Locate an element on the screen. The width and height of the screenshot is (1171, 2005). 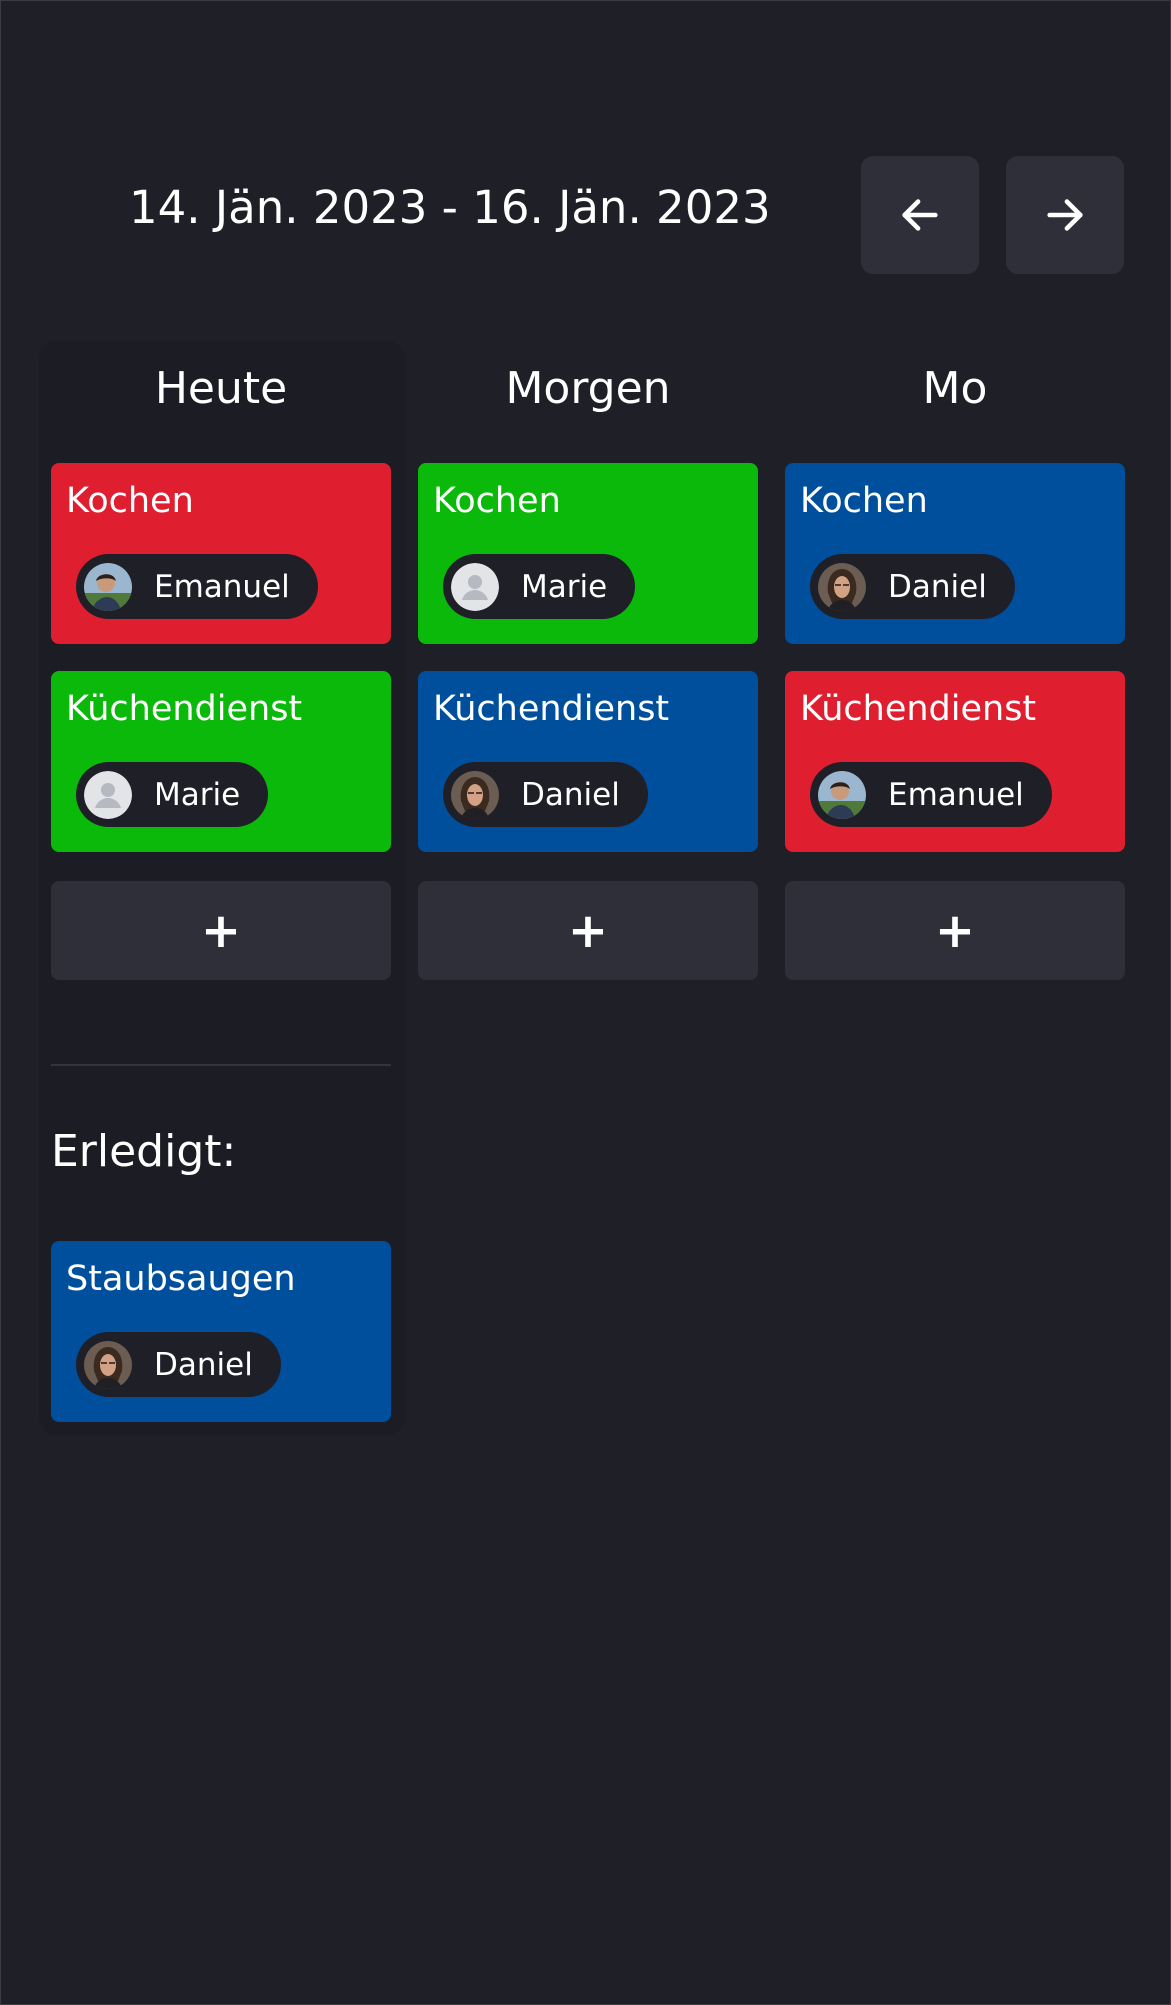
done-task-card: Staubsaugen Daniel is located at coordinates (221, 1331).